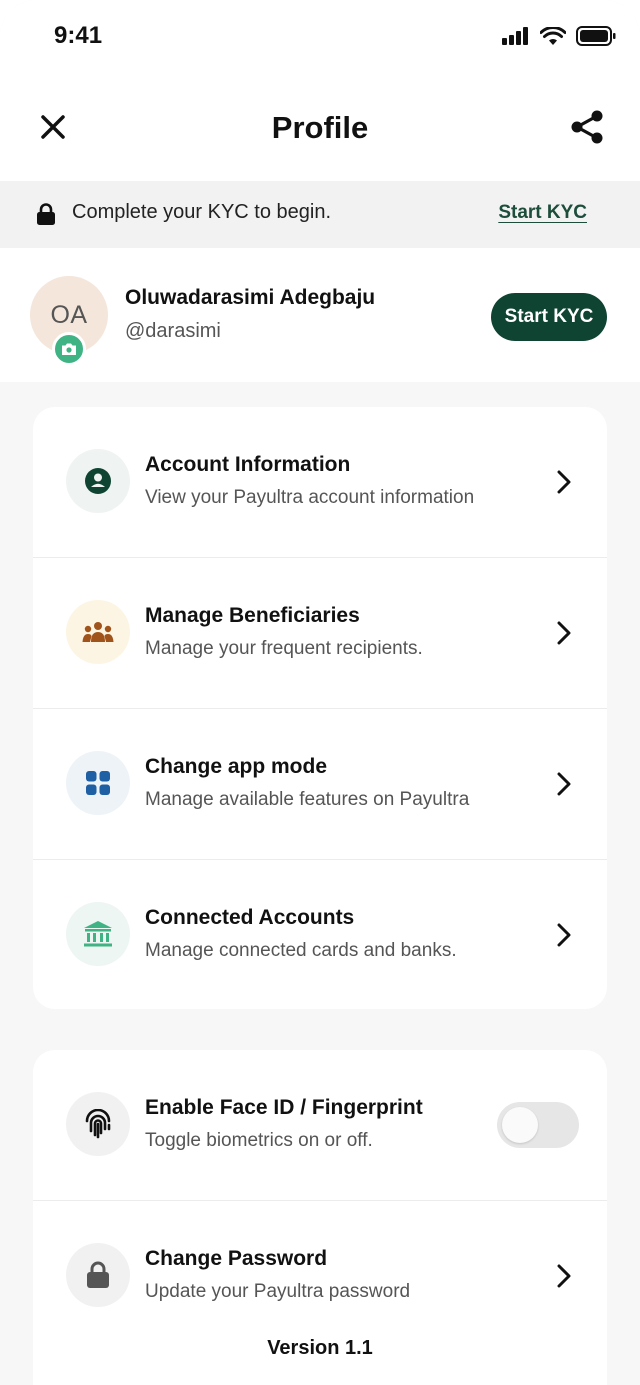  What do you see at coordinates (516, 38) in the screenshot?
I see `signal-icon` at bounding box center [516, 38].